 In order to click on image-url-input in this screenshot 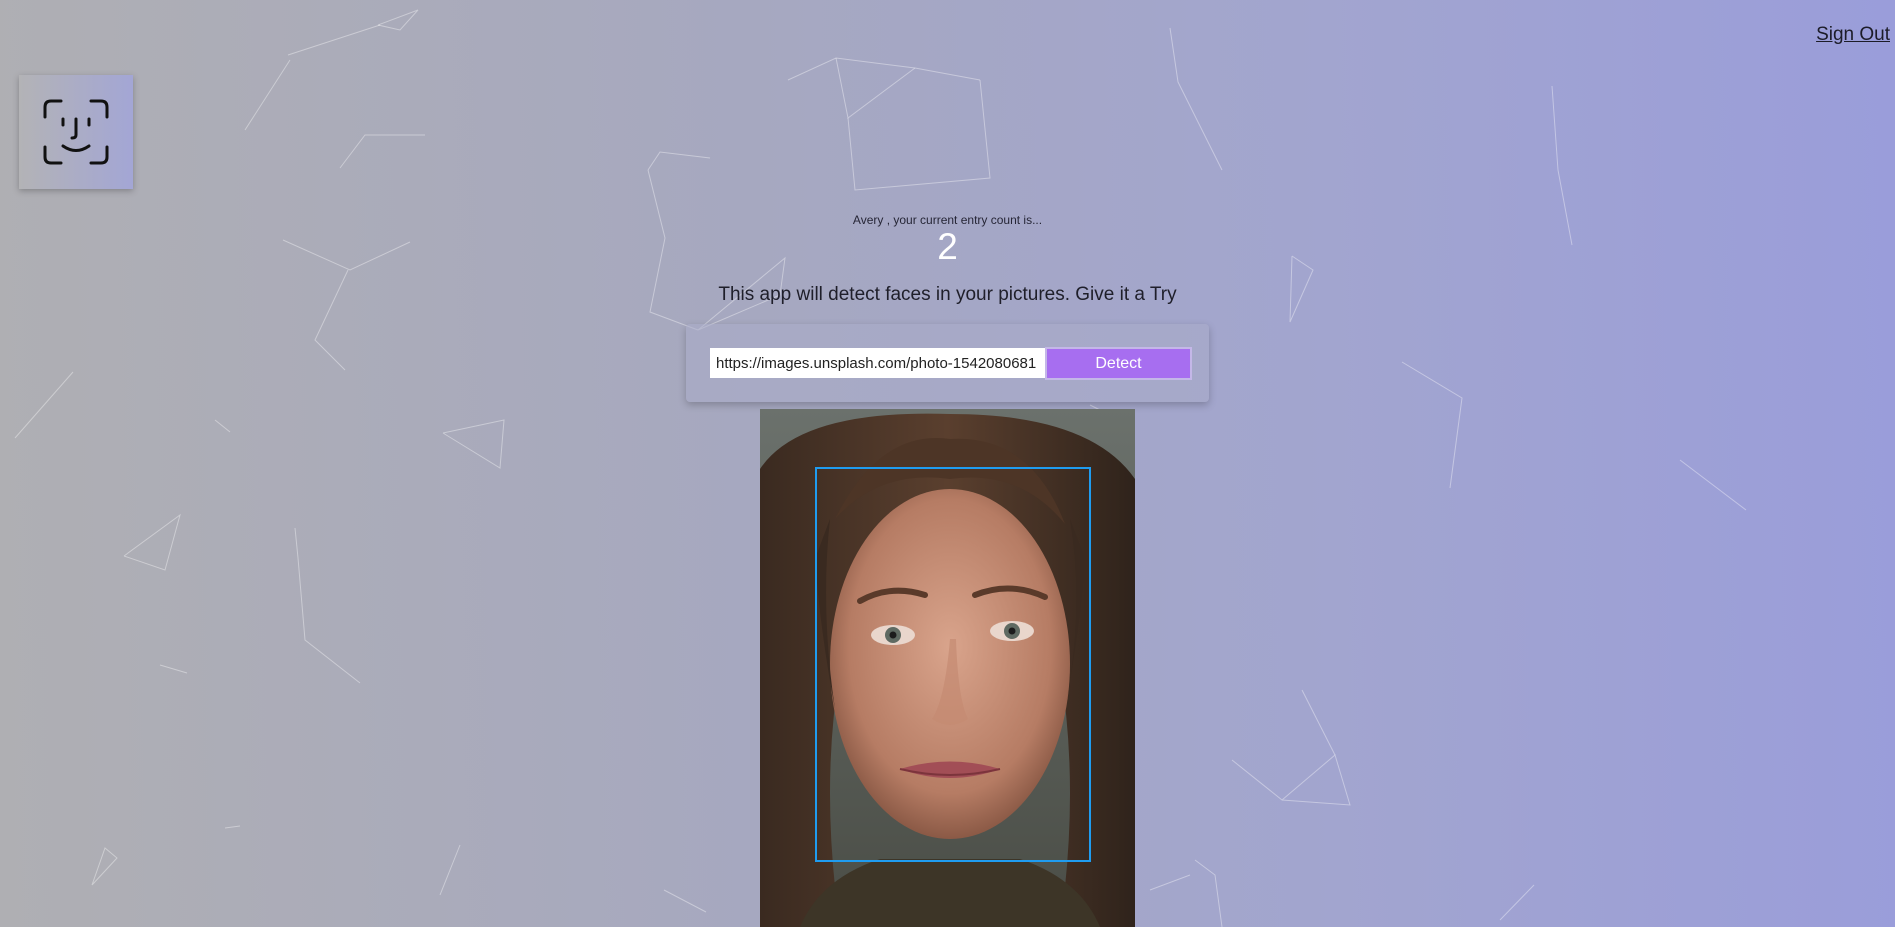, I will do `click(878, 363)`.